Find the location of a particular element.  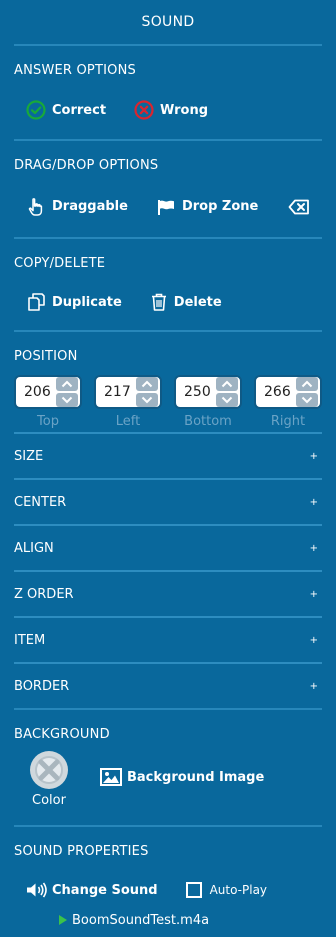

position-top-caption: Top is located at coordinates (48, 421).